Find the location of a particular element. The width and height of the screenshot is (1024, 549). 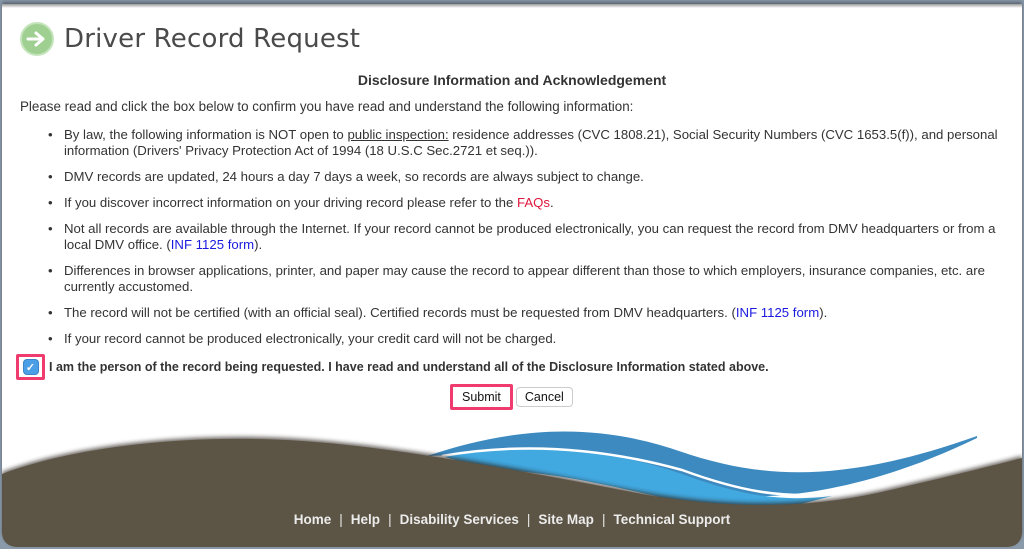

arrow-right-circle-icon is located at coordinates (37, 39).